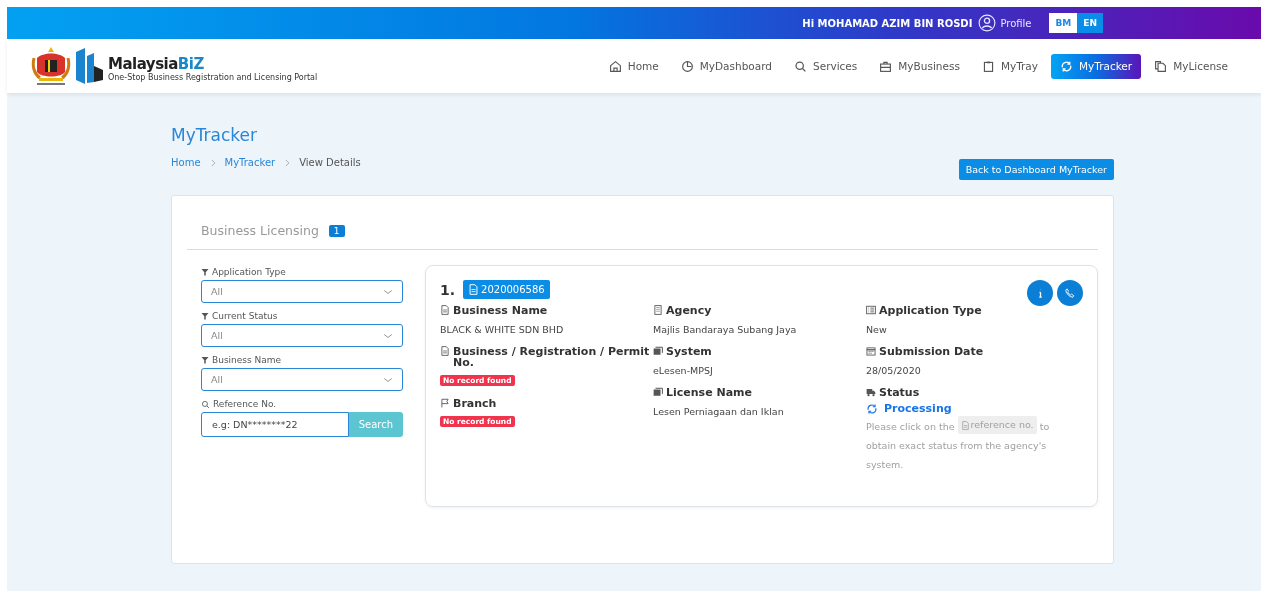 This screenshot has width=1261, height=591. Describe the element at coordinates (506, 289) in the screenshot. I see `reference-button: 2020006586` at that location.